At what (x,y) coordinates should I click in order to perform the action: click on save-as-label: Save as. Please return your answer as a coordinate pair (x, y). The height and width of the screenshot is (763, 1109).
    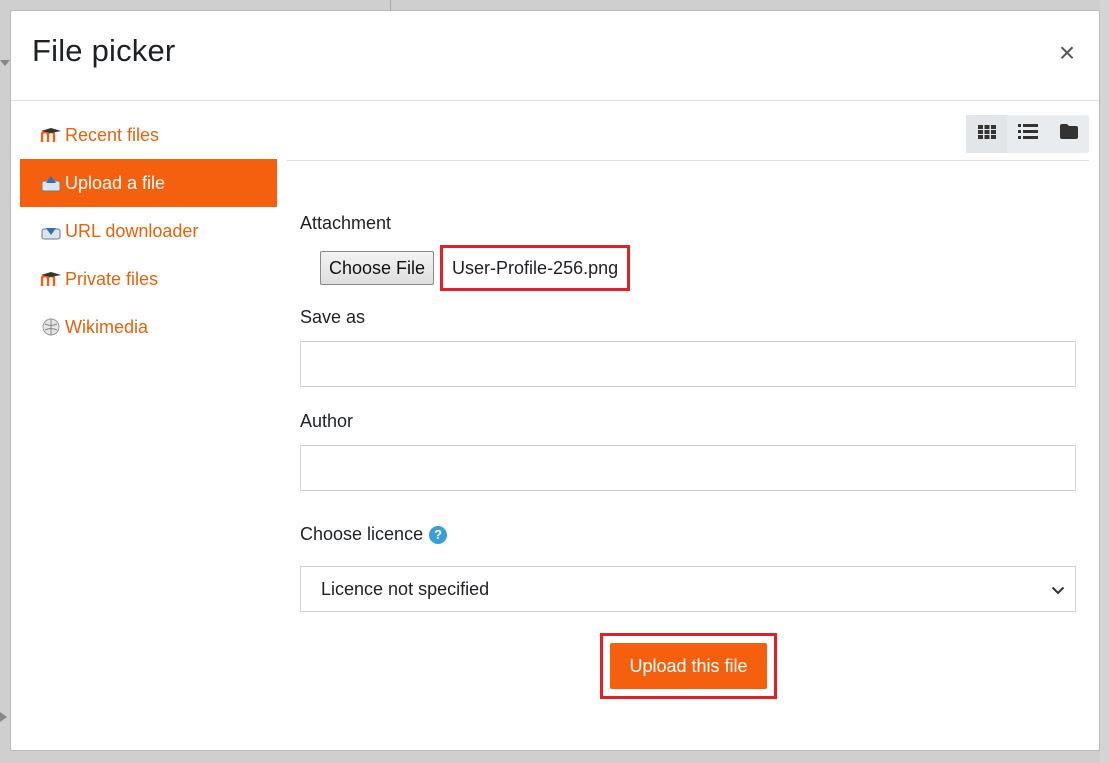
    Looking at the image, I should click on (333, 317).